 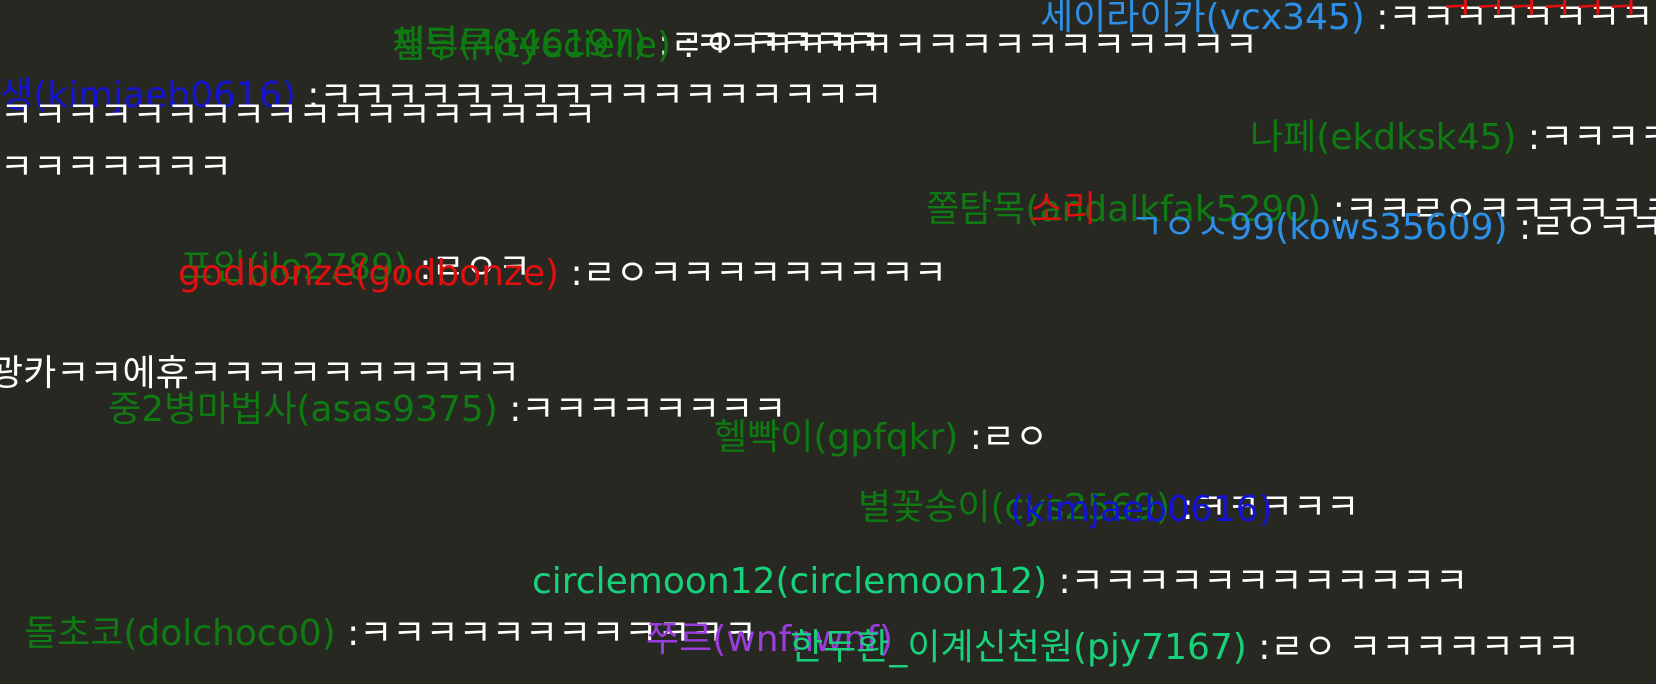 I want to click on chat-username: 소리, so click(x=1063, y=209).